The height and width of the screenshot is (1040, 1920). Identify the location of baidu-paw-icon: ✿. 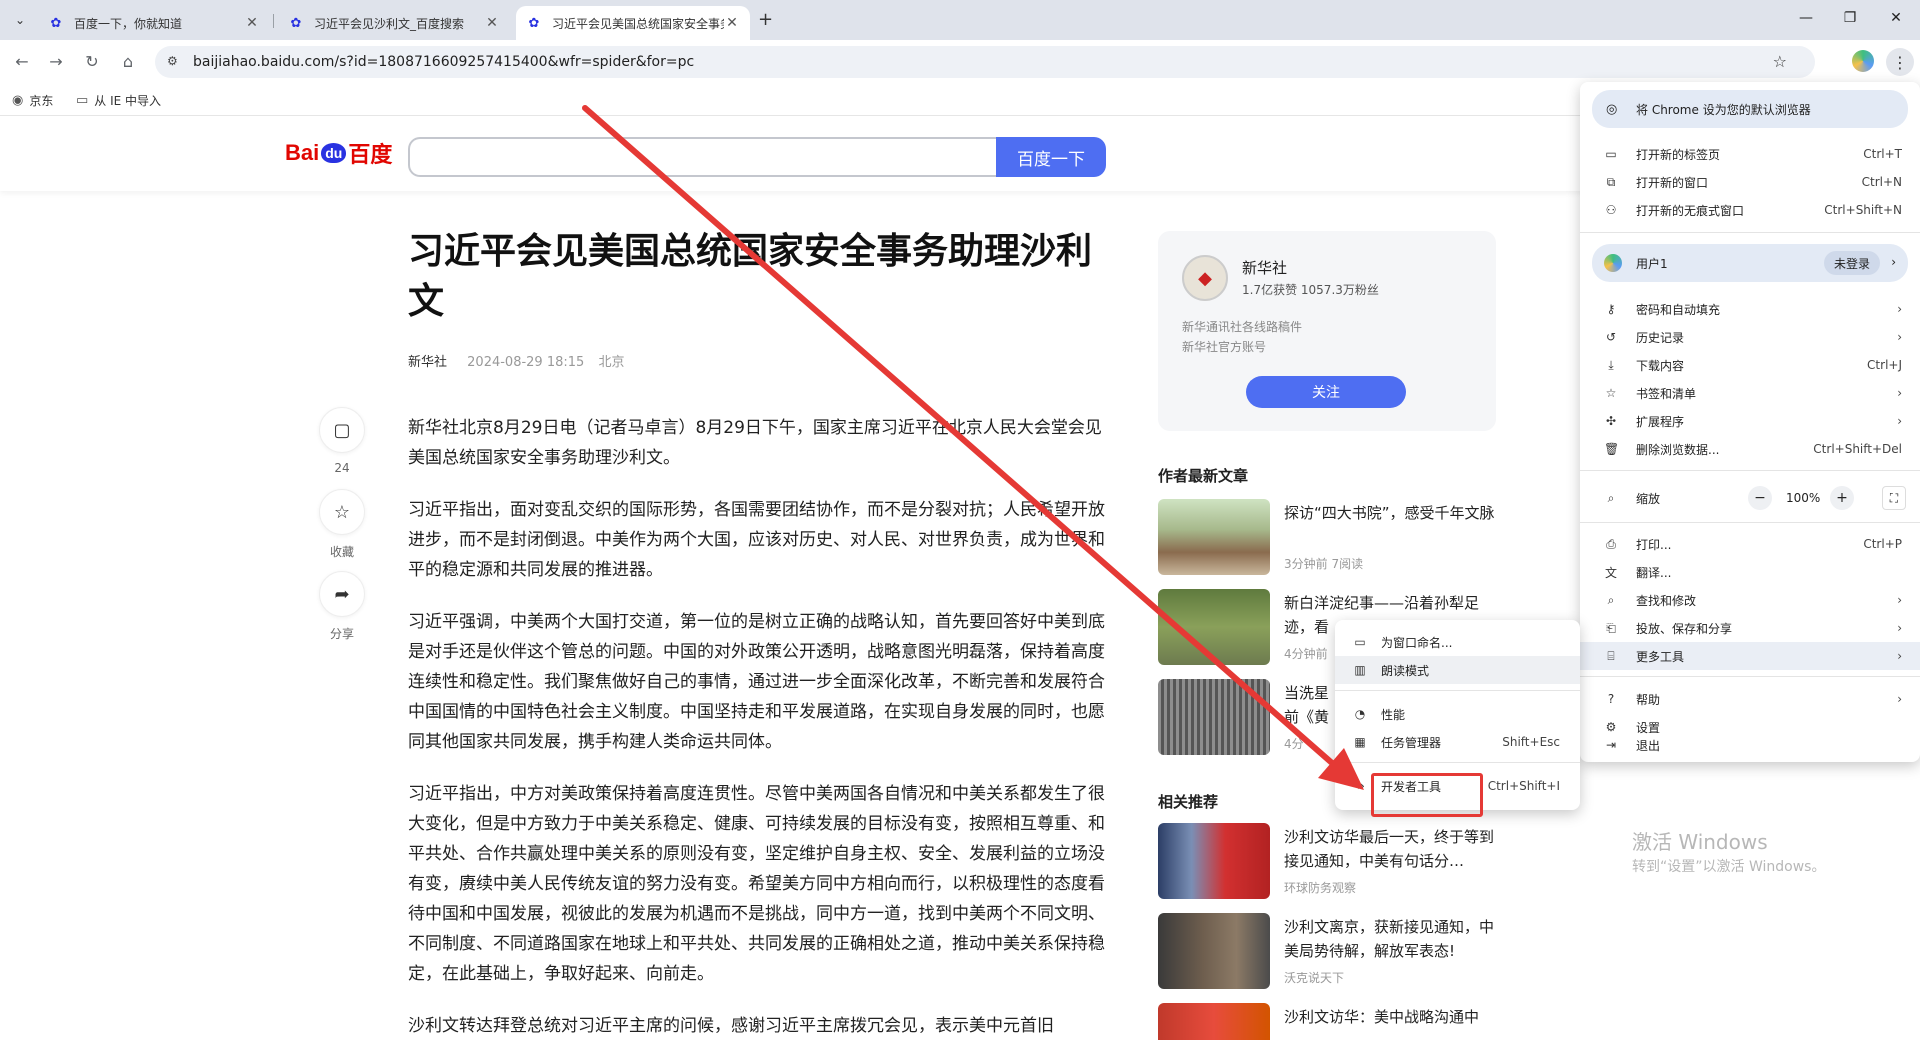
(534, 23).